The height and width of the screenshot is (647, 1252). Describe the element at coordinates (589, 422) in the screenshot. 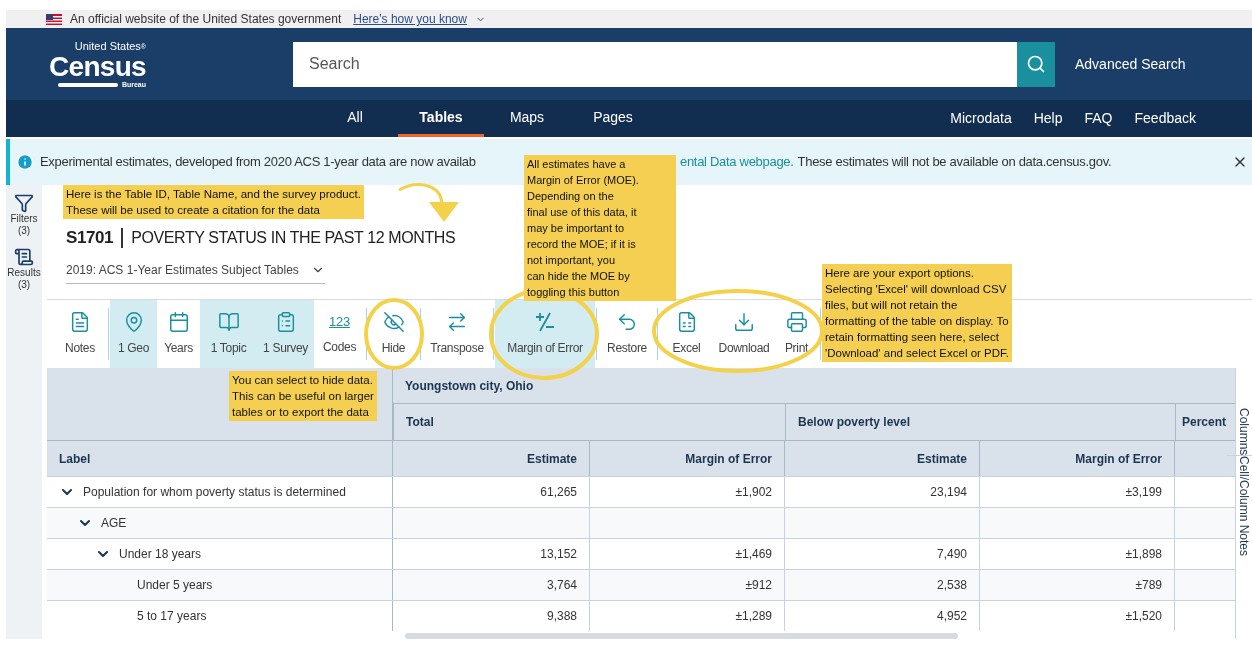

I see `group-header: Total` at that location.